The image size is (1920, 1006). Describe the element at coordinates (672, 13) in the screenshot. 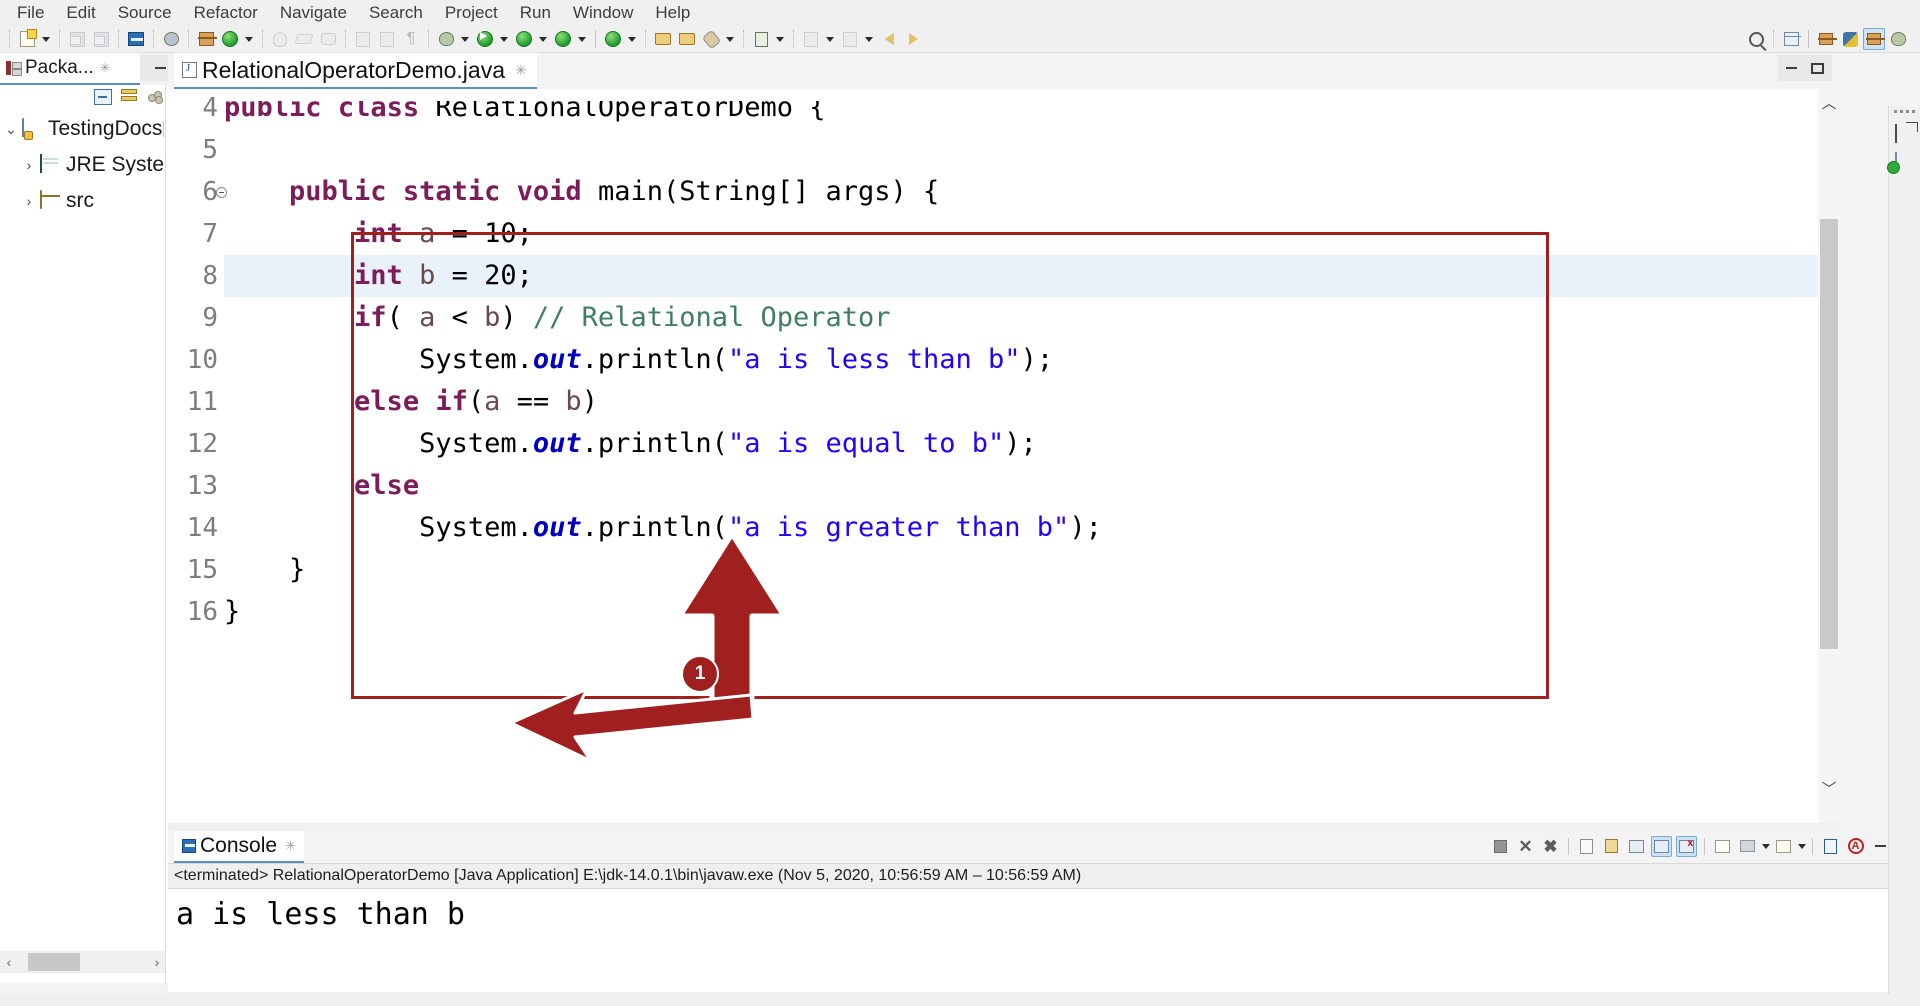

I see `menu-help: Help` at that location.